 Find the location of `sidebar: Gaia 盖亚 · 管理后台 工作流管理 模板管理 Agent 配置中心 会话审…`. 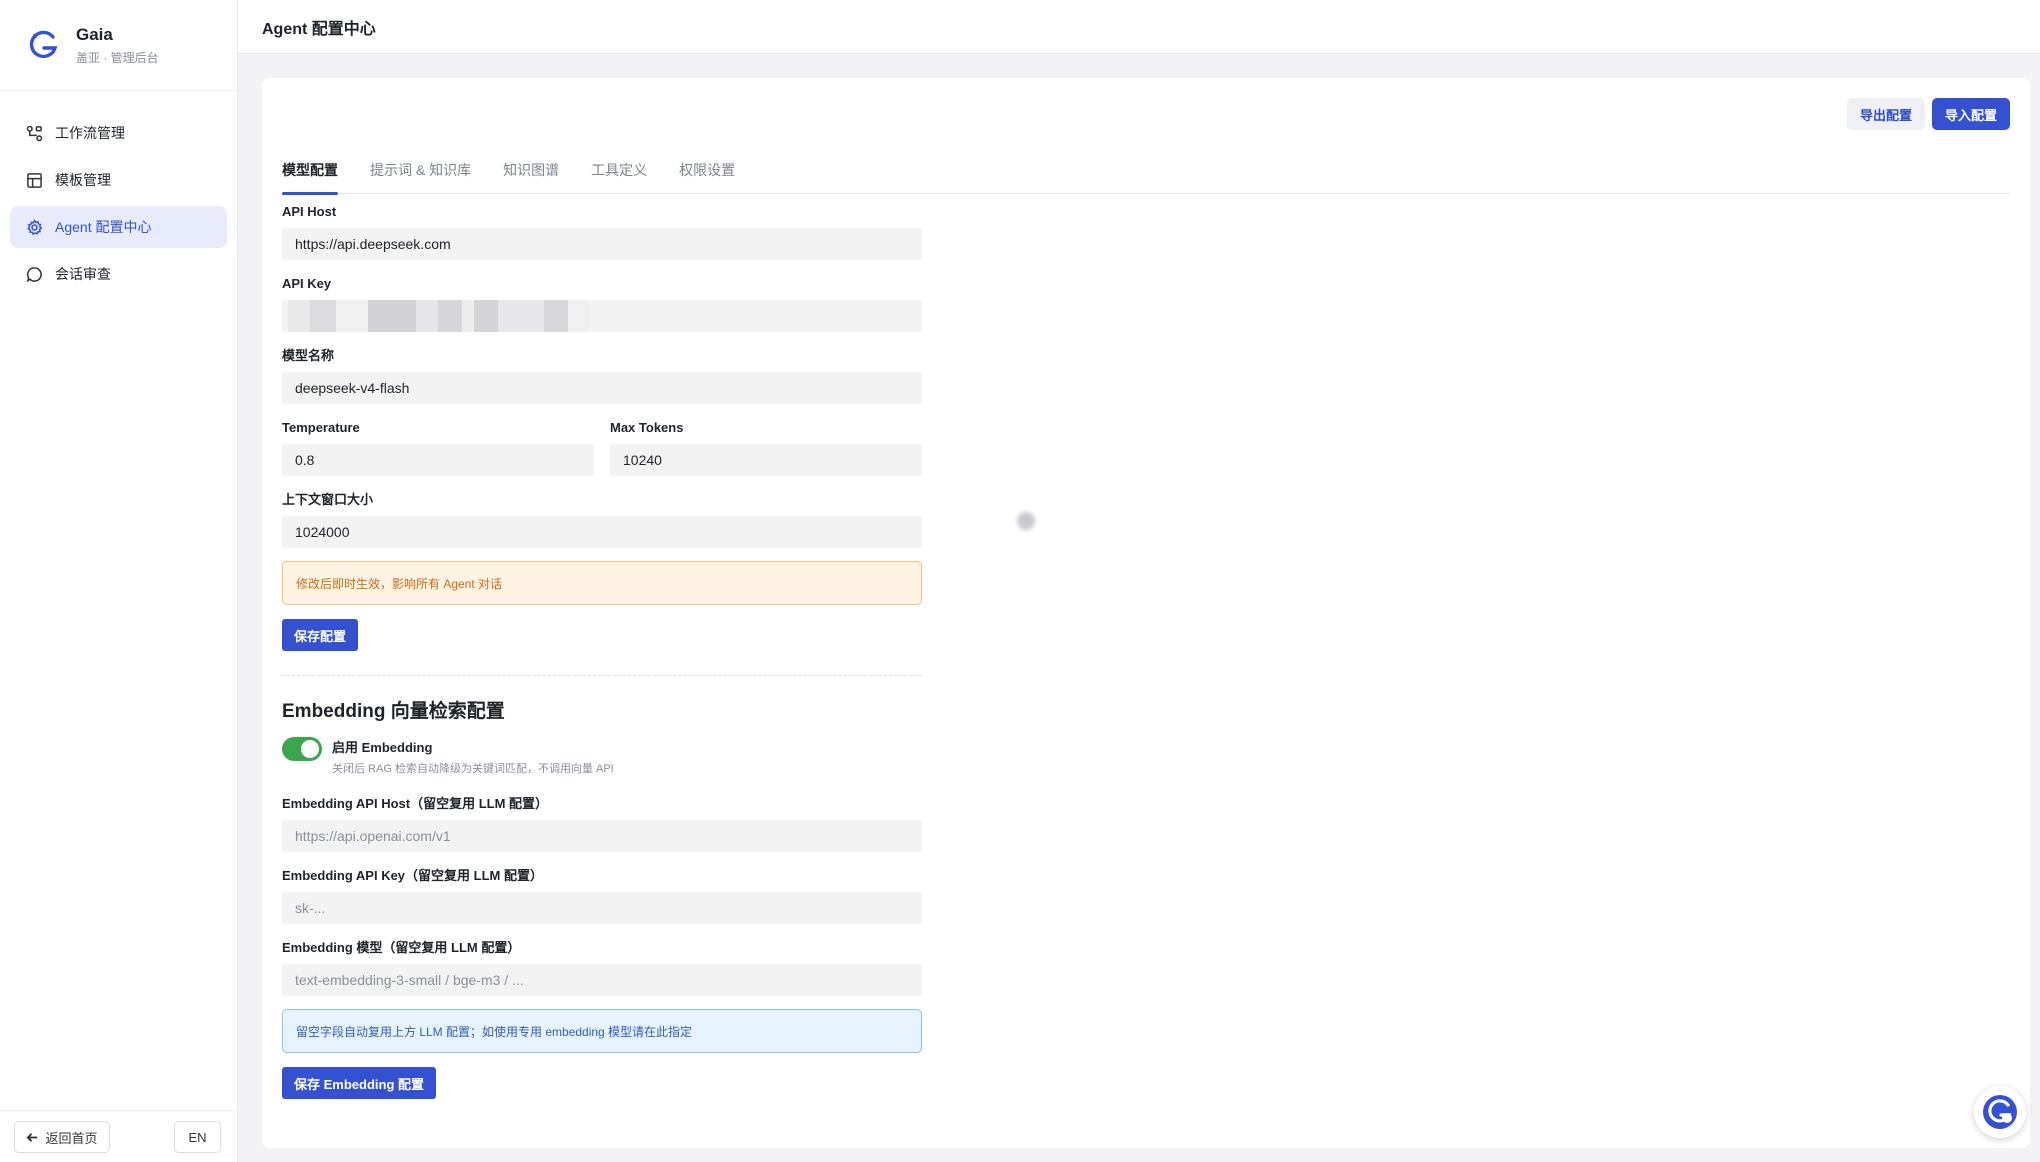

sidebar: Gaia 盖亚 · 管理后台 工作流管理 模板管理 Agent 配置中心 会话审… is located at coordinates (119, 581).